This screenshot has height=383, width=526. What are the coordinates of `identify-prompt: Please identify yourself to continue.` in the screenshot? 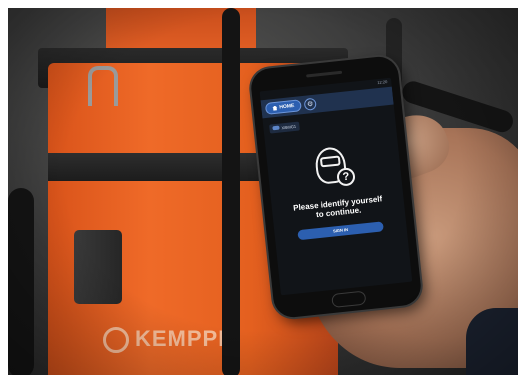 It's located at (338, 208).